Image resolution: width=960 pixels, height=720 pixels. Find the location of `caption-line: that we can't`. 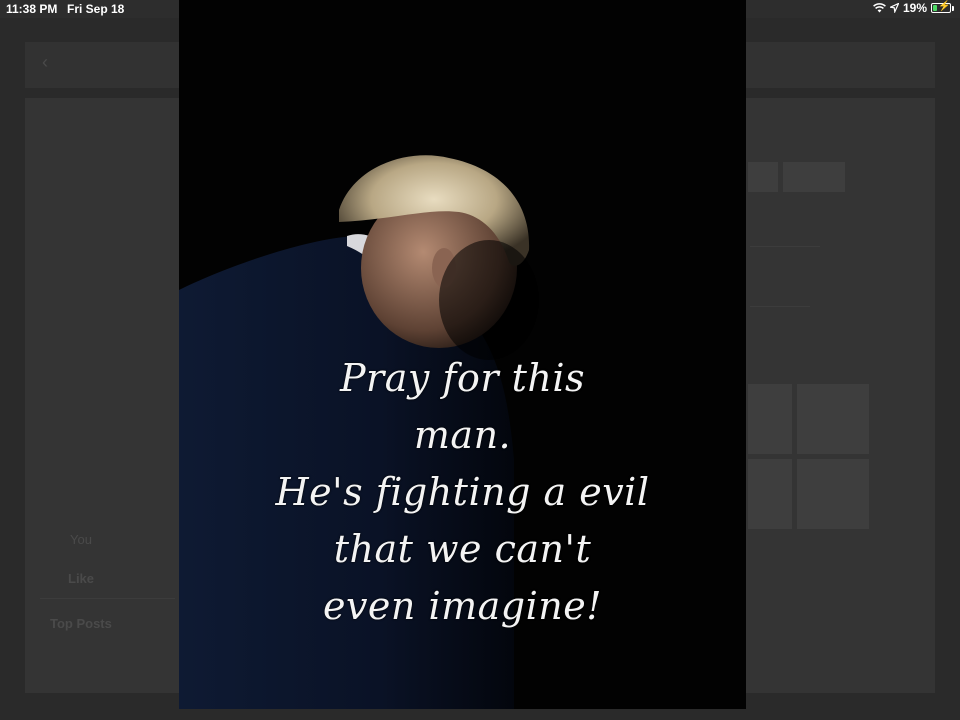

caption-line: that we can't is located at coordinates (462, 549).